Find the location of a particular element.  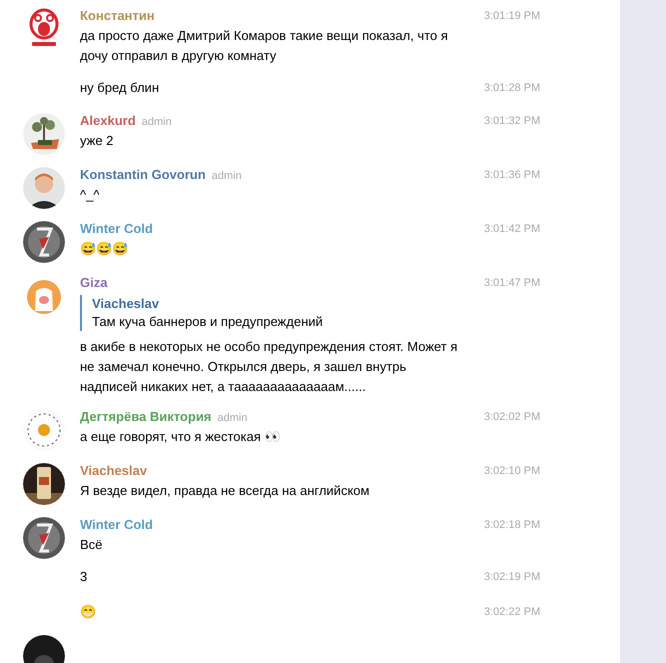

message-text: 😁 is located at coordinates (88, 612).